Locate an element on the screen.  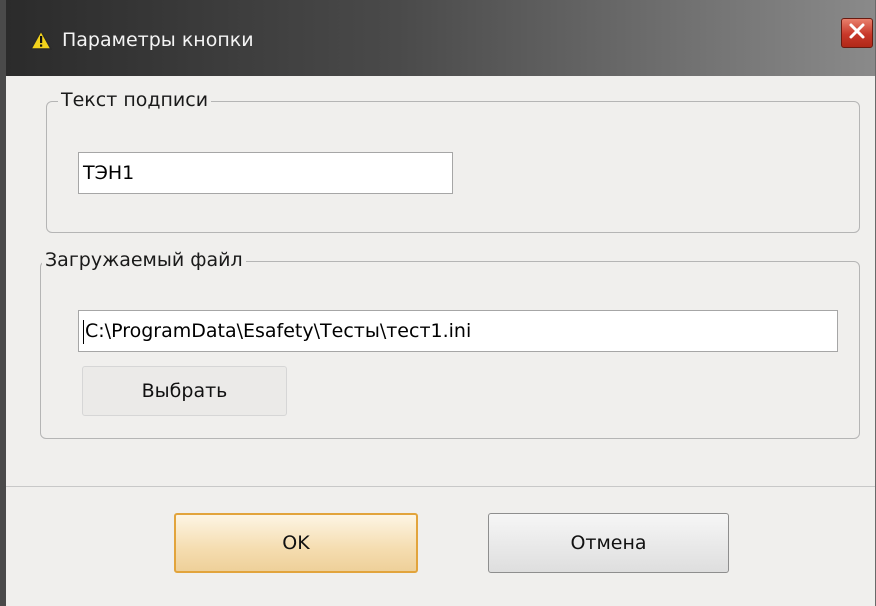
window-title: Параметры кнопки is located at coordinates (158, 40).